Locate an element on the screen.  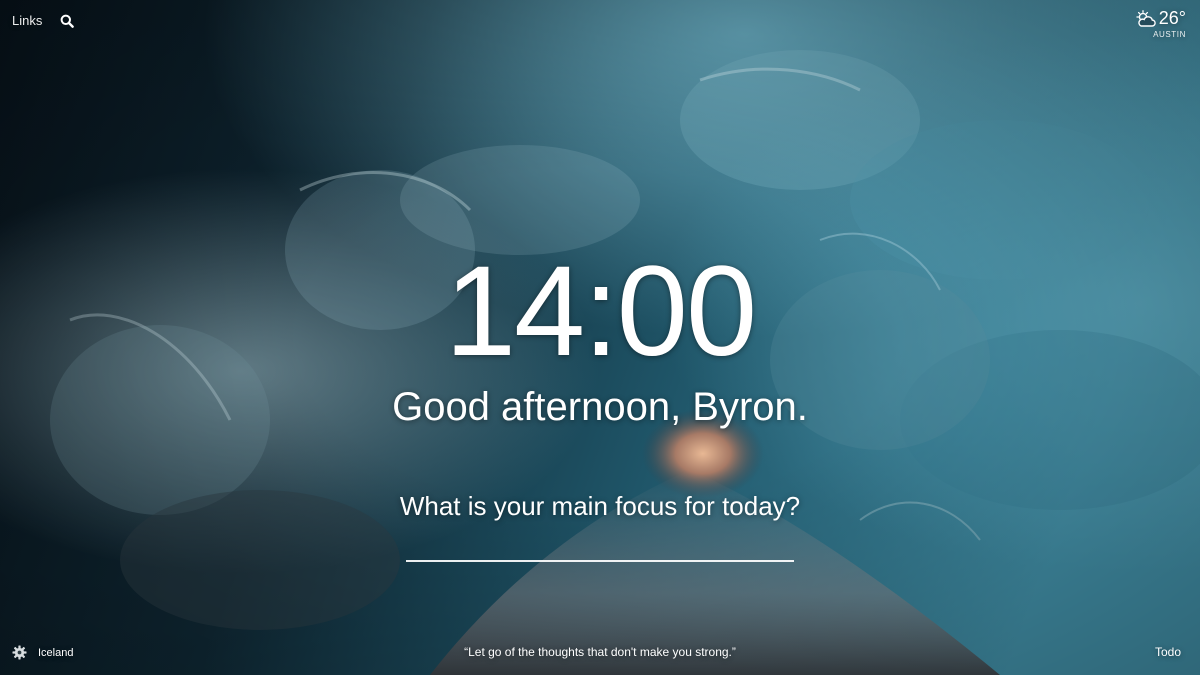
focus-question: What is your main focus for today? is located at coordinates (600, 506).